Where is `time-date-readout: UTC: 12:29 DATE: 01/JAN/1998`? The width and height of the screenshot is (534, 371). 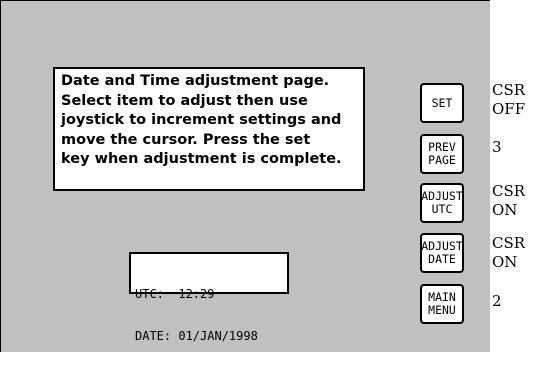 time-date-readout: UTC: 12:29 DATE: 01/JAN/1998 is located at coordinates (209, 297).